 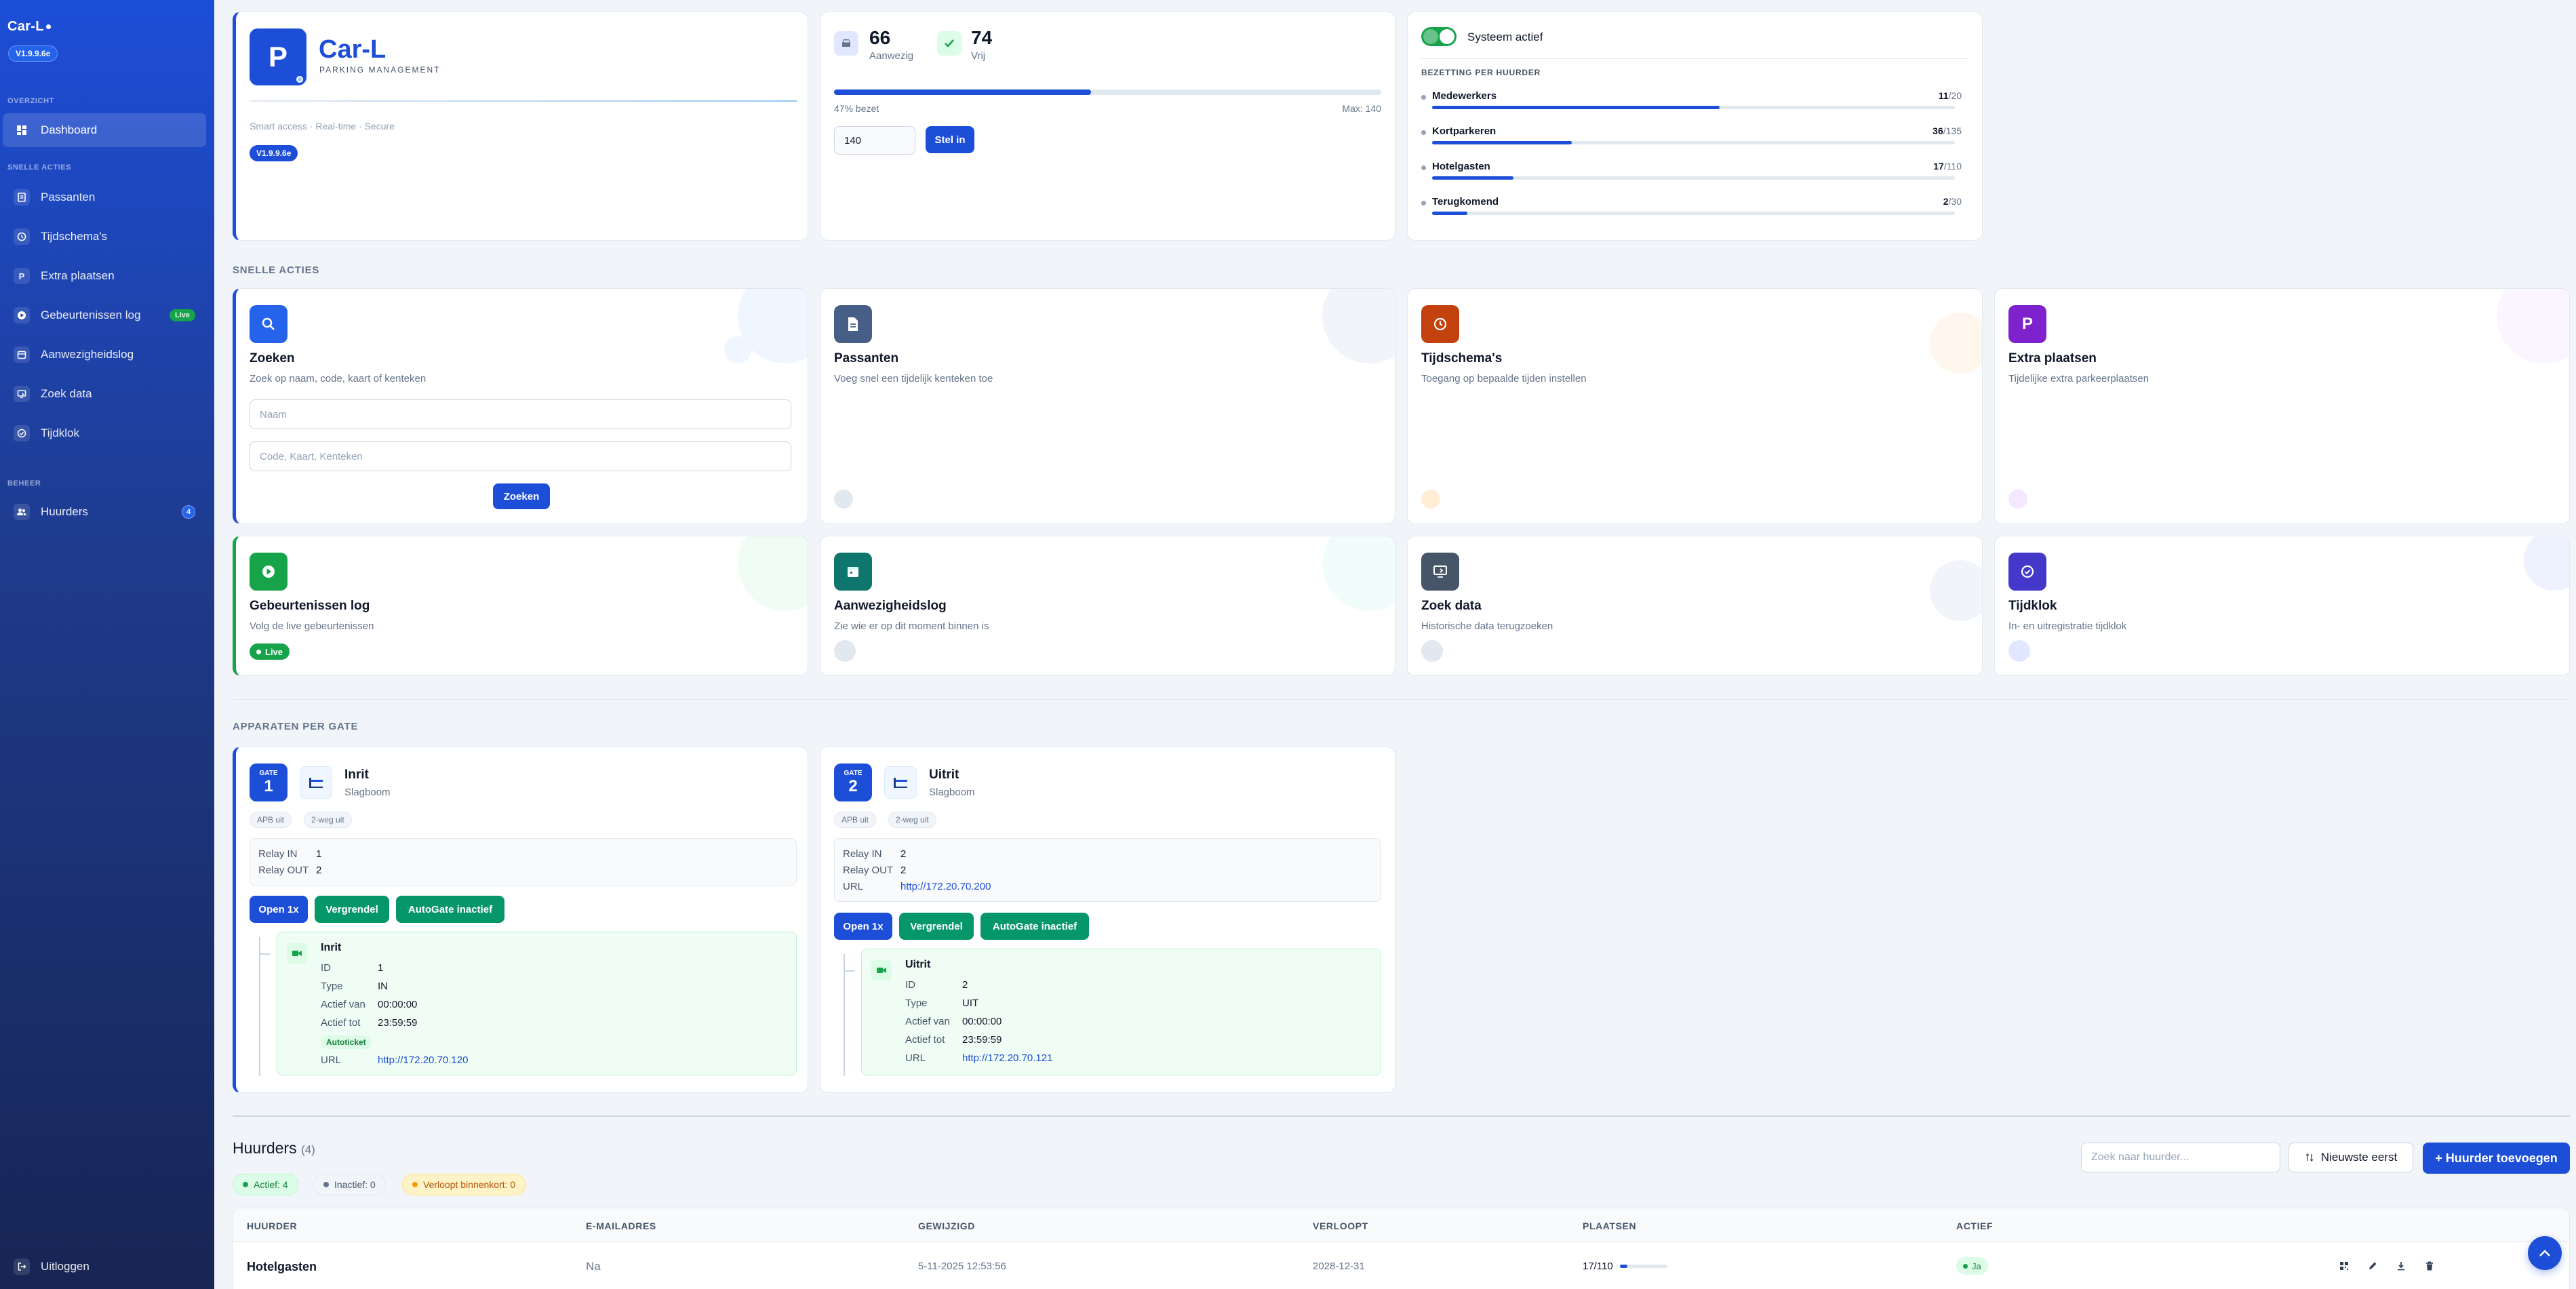 I want to click on tenant-modified: 5-11-2025 12:53:56, so click(x=962, y=1266).